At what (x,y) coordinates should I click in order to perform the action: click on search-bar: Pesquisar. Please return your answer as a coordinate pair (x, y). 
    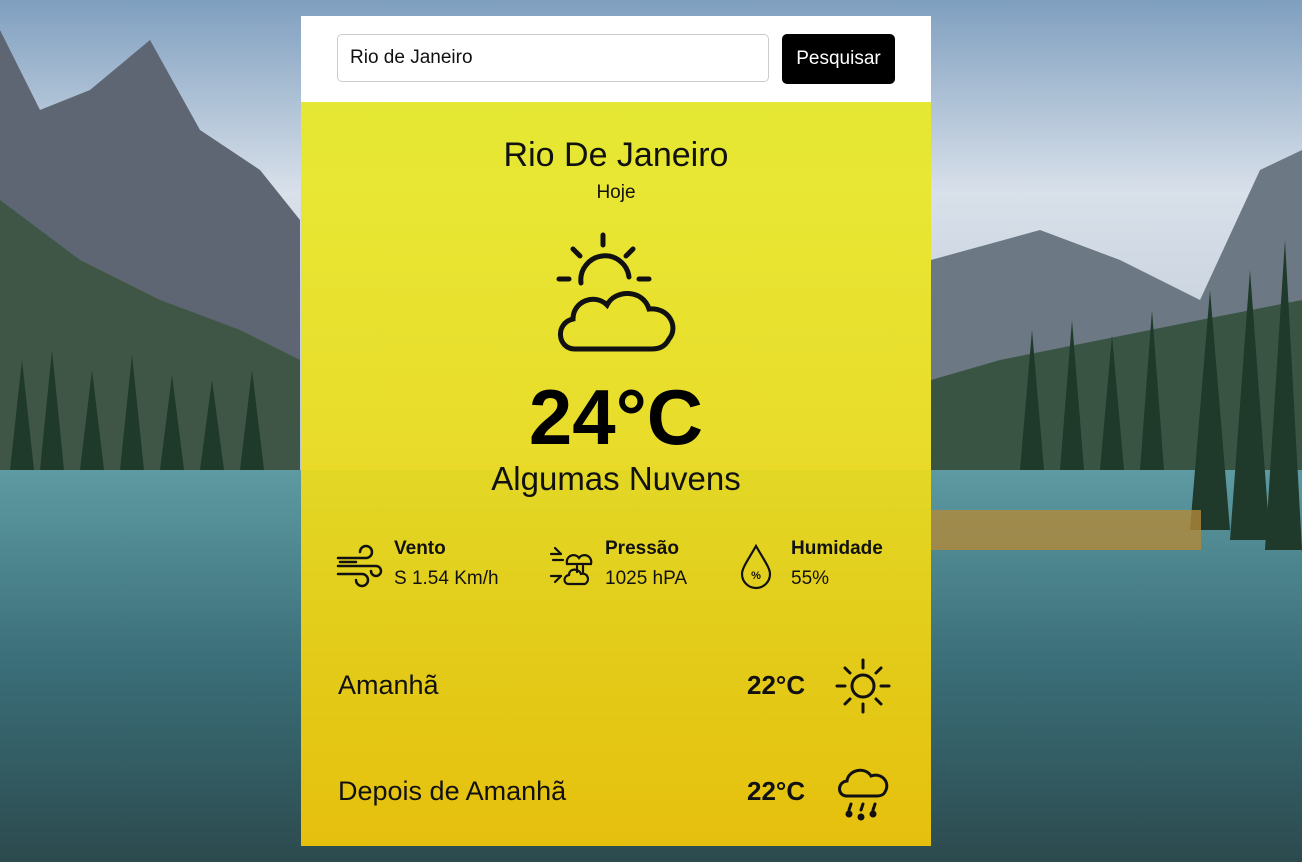
    Looking at the image, I should click on (616, 59).